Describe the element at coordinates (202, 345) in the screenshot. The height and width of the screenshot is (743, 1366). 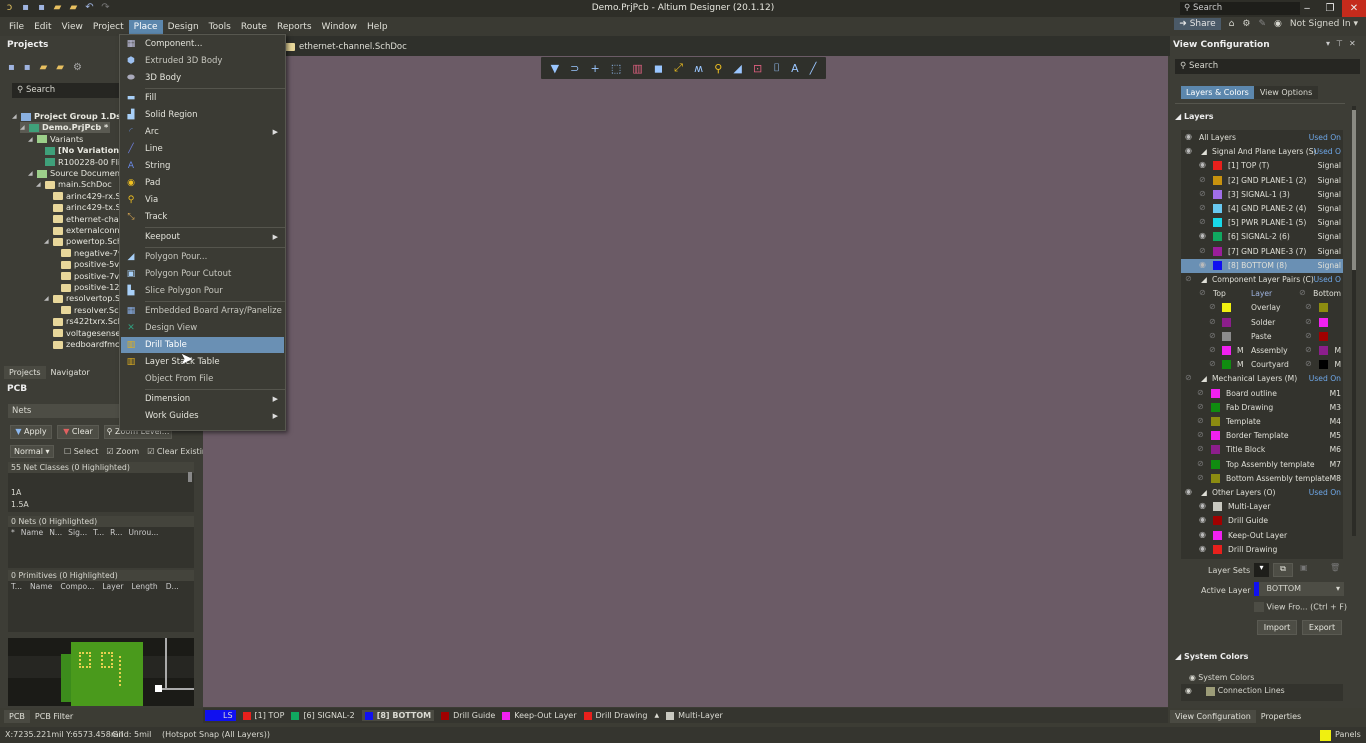
I see `menu-item-drill-table: ▥ Drill Table` at that location.